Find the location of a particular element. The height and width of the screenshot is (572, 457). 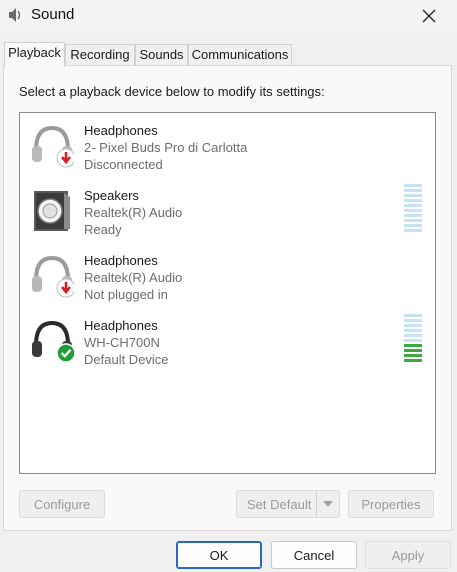

properties-button: Properties is located at coordinates (391, 504).